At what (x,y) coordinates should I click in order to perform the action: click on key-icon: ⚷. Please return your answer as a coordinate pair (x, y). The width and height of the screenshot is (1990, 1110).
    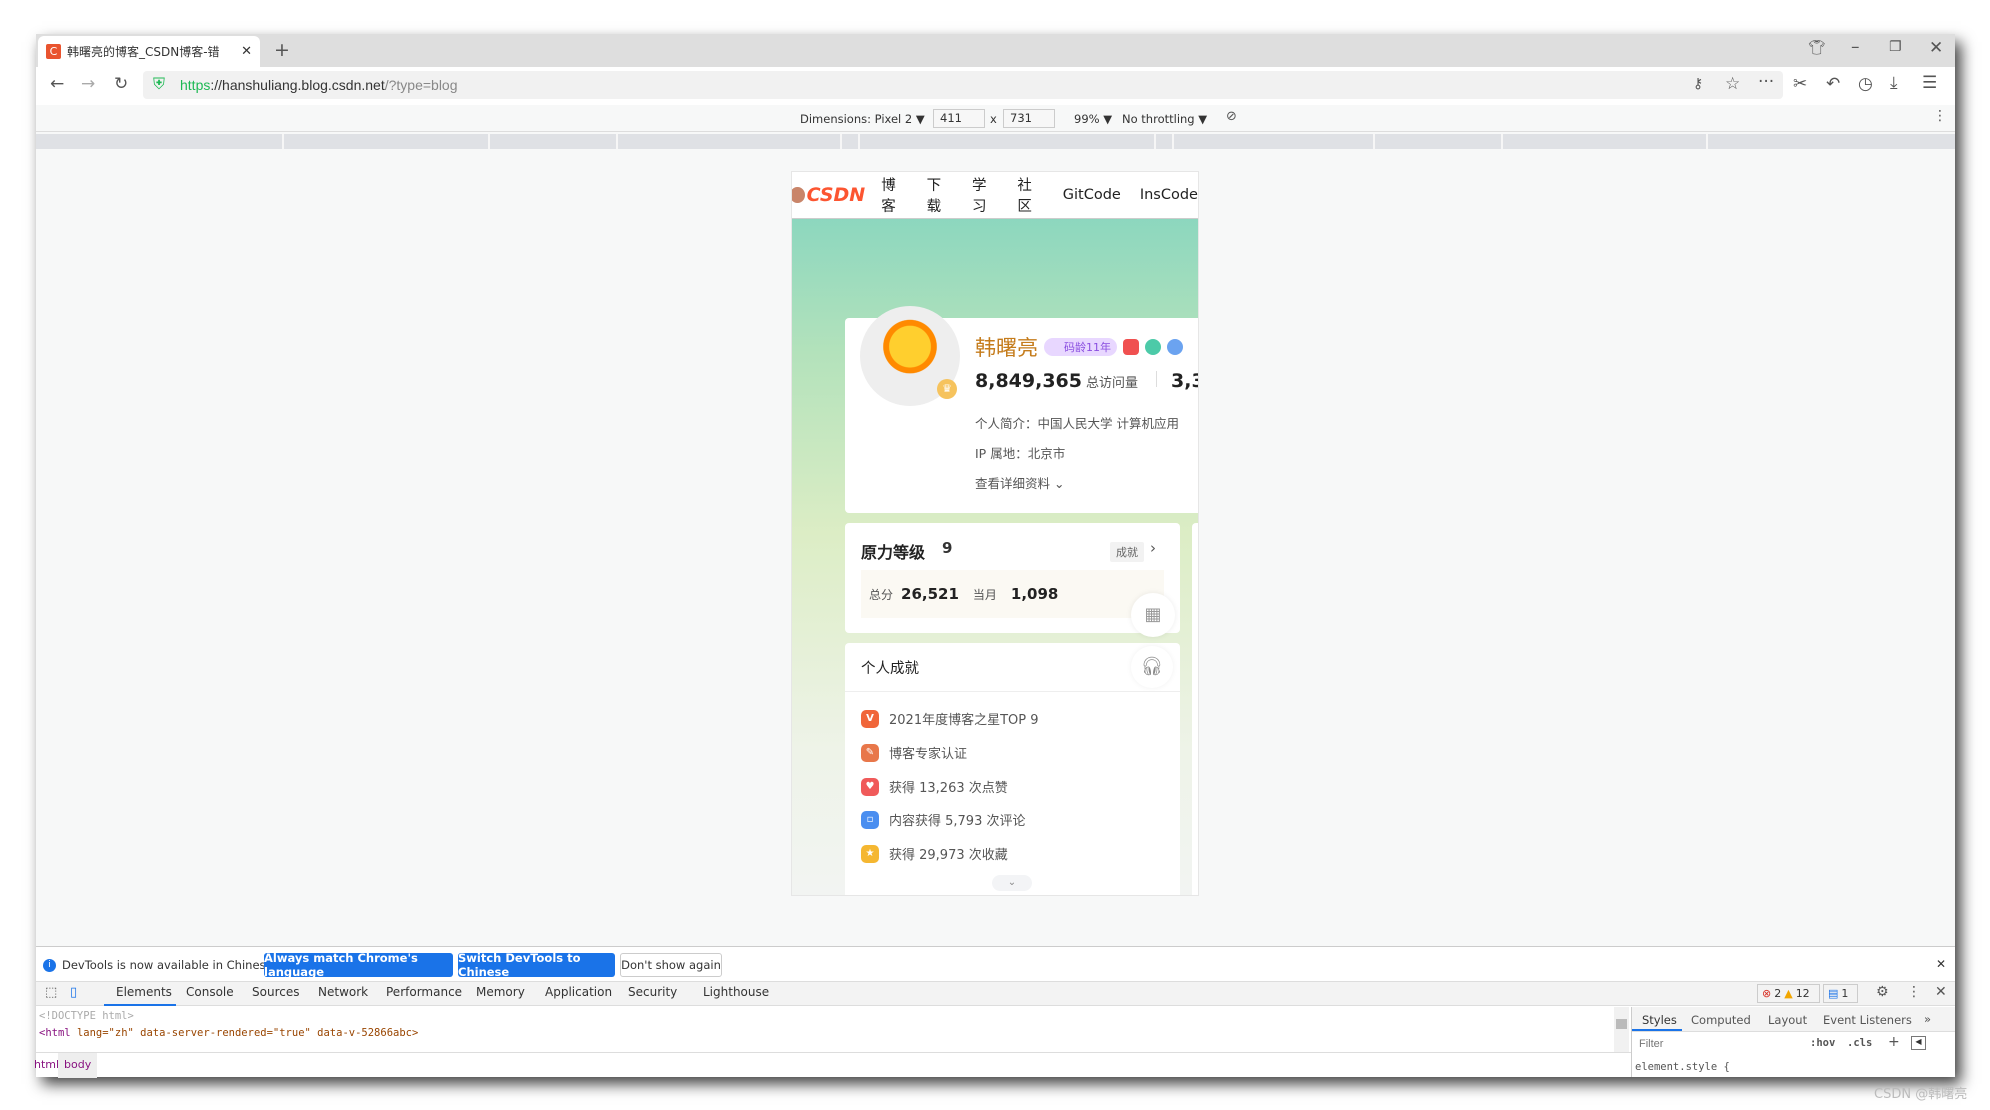
    Looking at the image, I should click on (1698, 84).